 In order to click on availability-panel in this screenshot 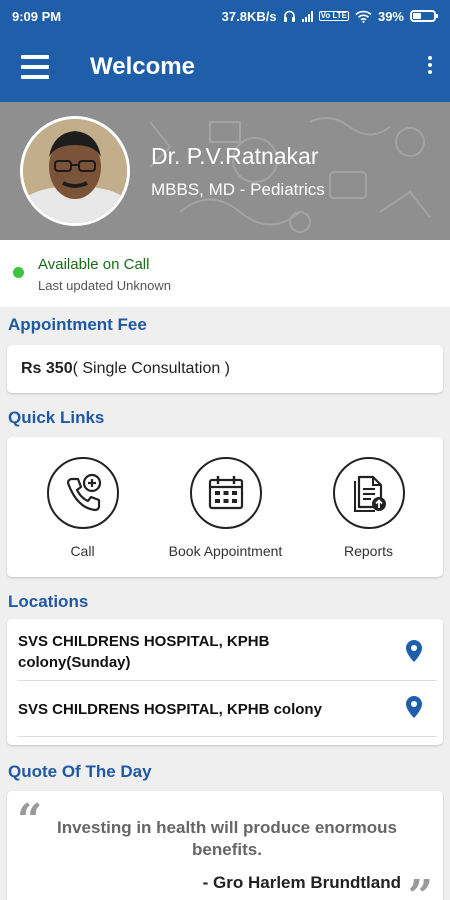, I will do `click(225, 273)`.